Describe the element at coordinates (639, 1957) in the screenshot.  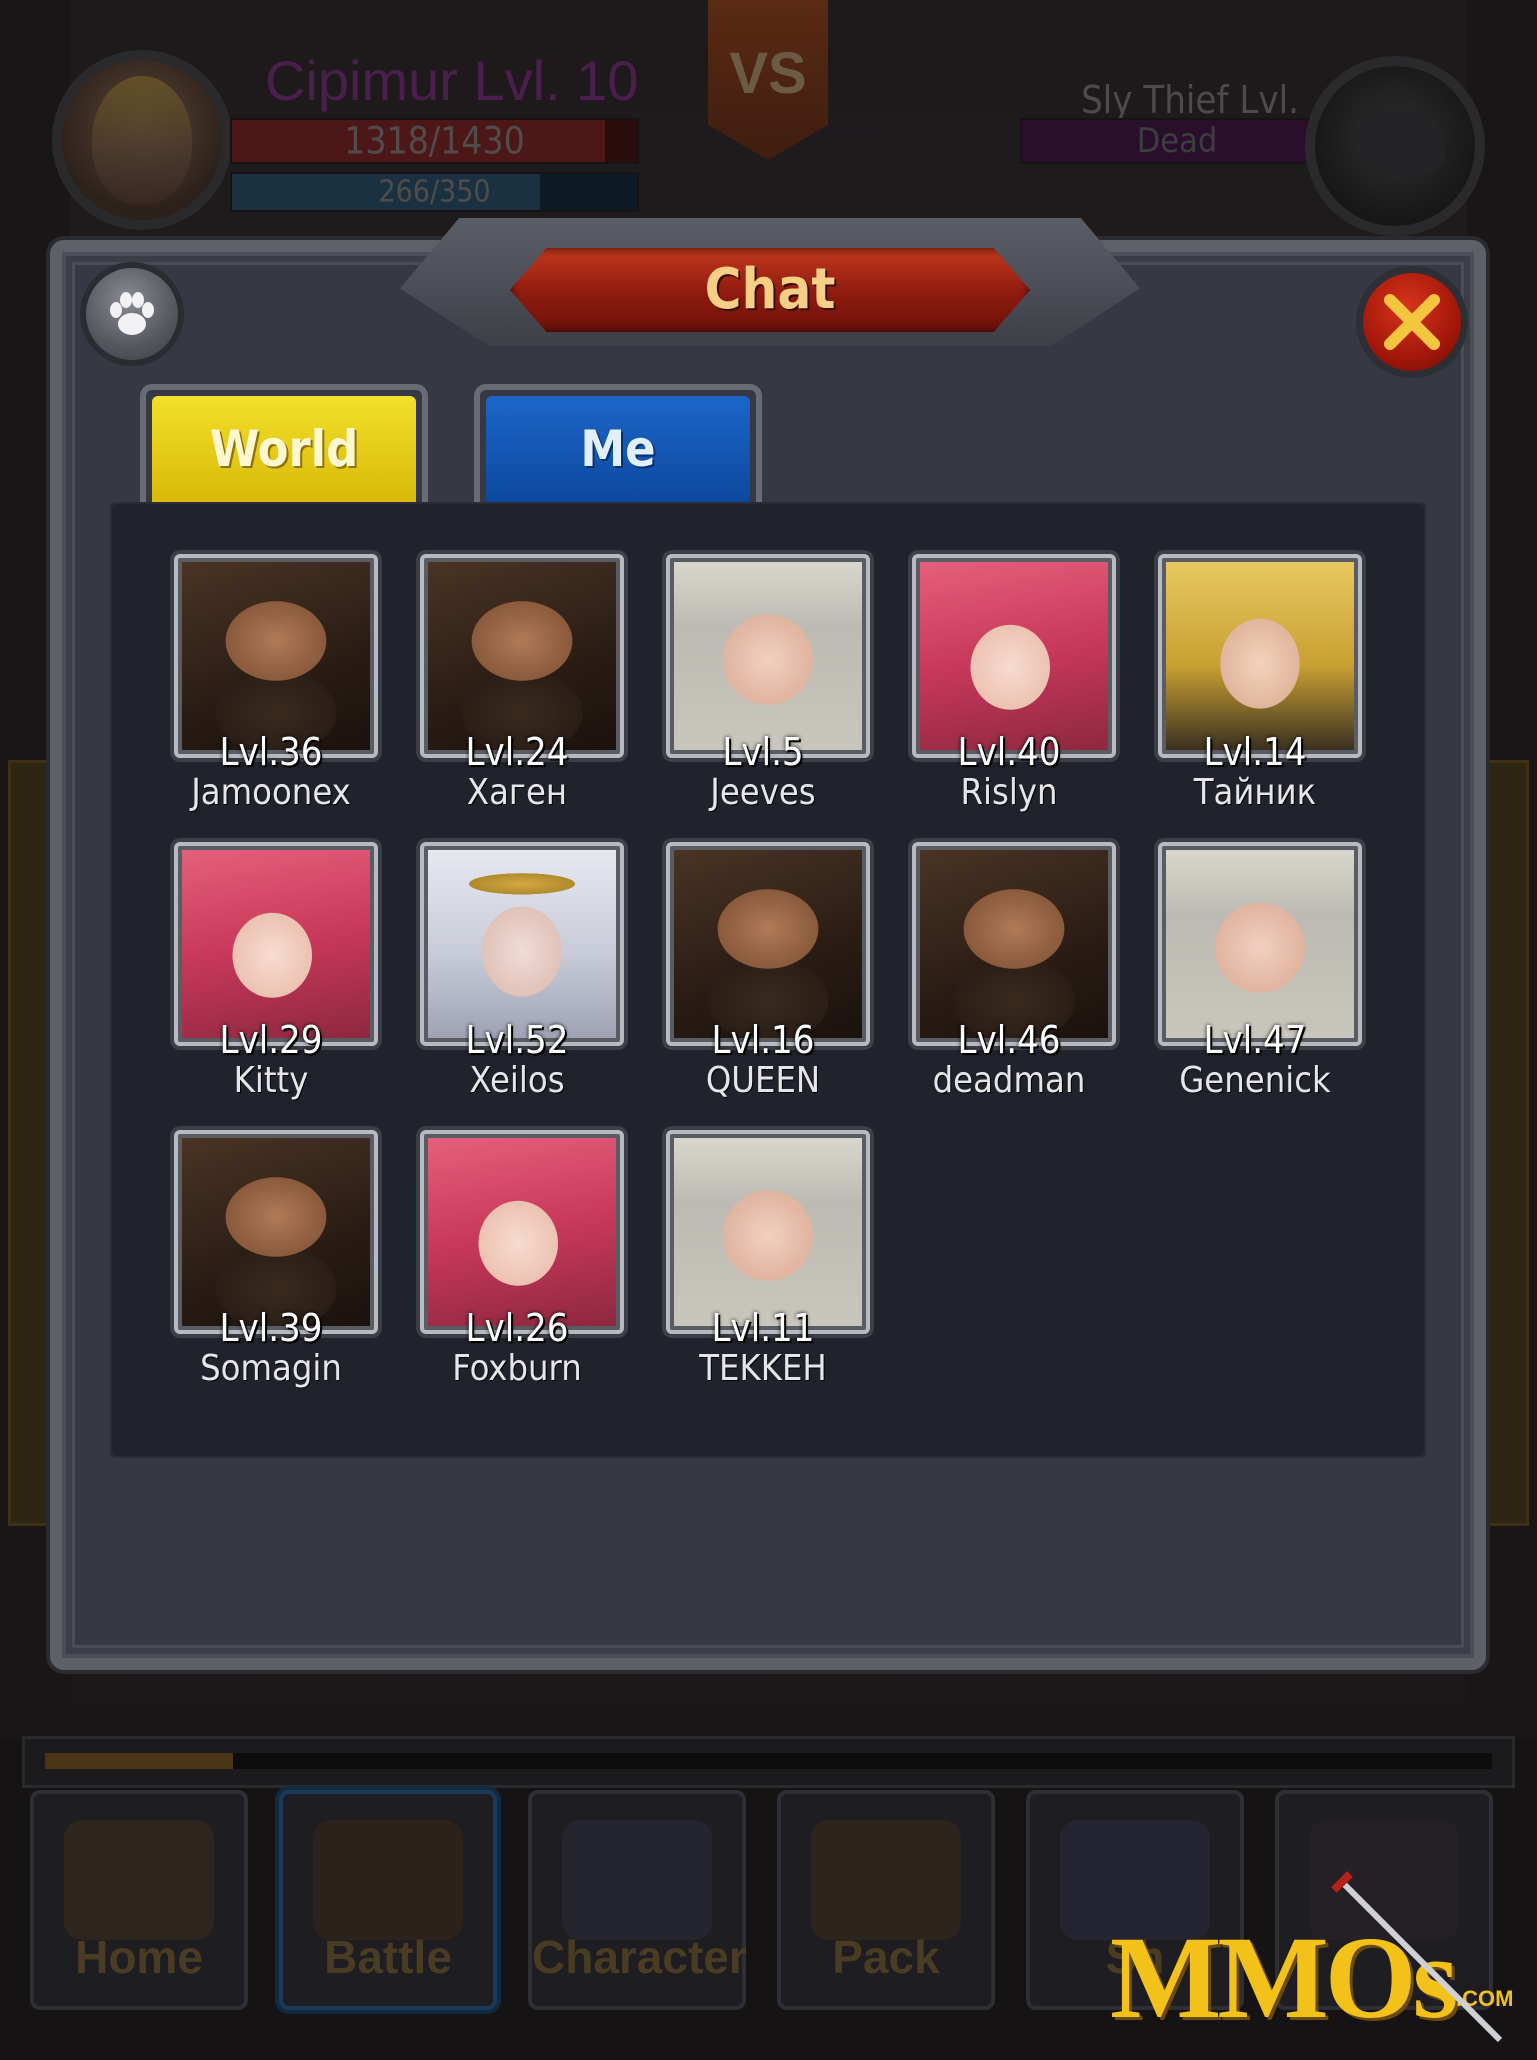
I see `nav-label: Character` at that location.